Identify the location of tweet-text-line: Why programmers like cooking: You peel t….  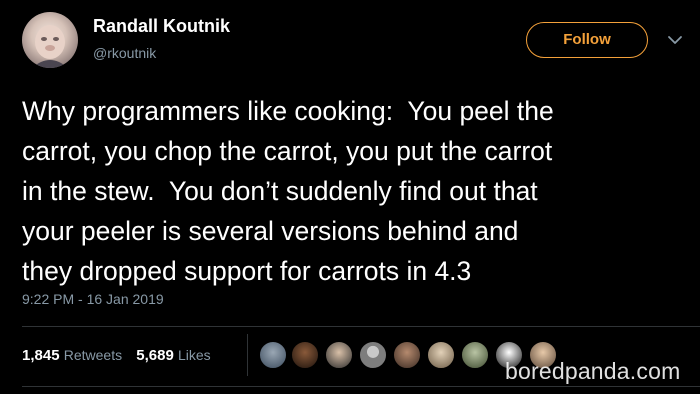
(288, 111).